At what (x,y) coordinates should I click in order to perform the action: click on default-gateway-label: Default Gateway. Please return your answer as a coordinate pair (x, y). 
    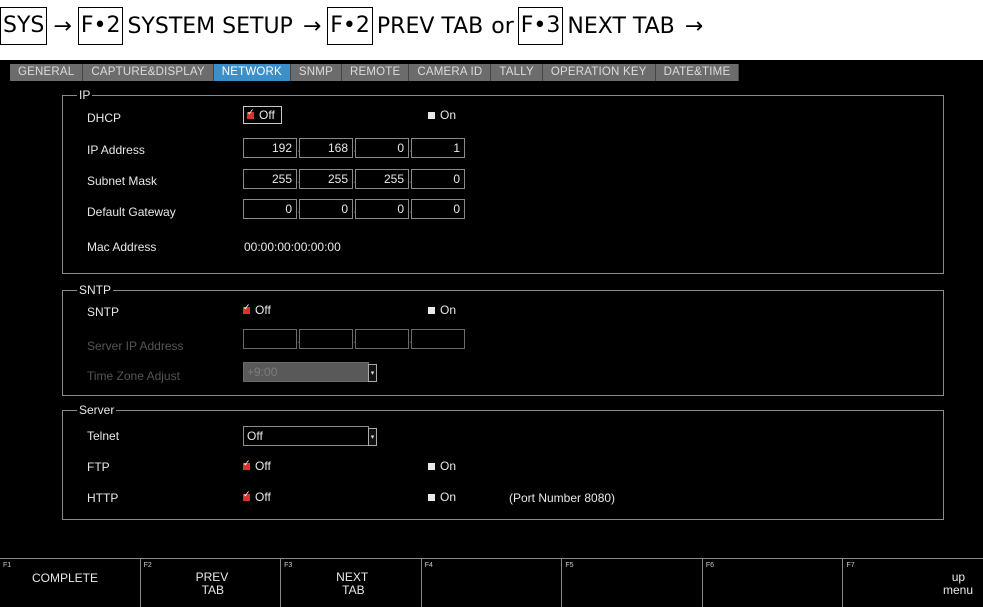
    Looking at the image, I should click on (131, 212).